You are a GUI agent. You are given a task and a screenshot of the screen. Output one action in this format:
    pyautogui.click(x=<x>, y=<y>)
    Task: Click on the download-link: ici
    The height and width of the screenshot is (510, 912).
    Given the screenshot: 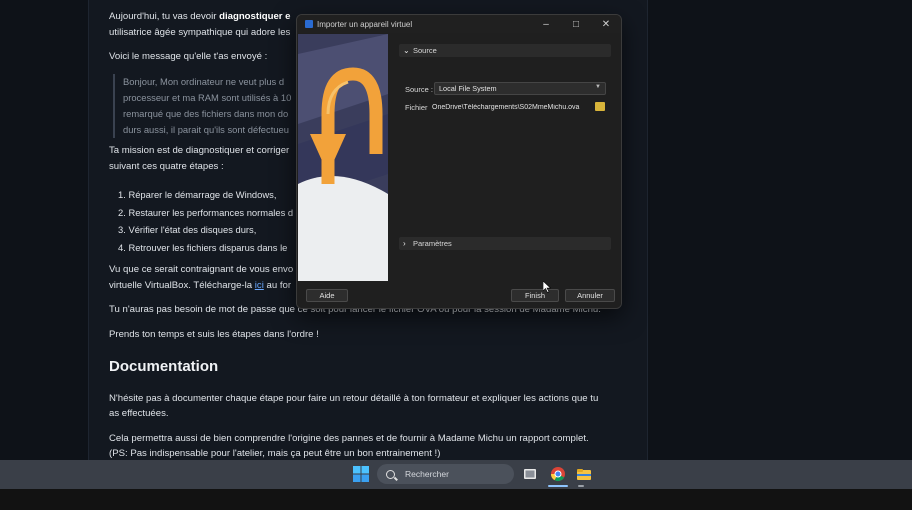 What is the action you would take?
    pyautogui.click(x=259, y=285)
    